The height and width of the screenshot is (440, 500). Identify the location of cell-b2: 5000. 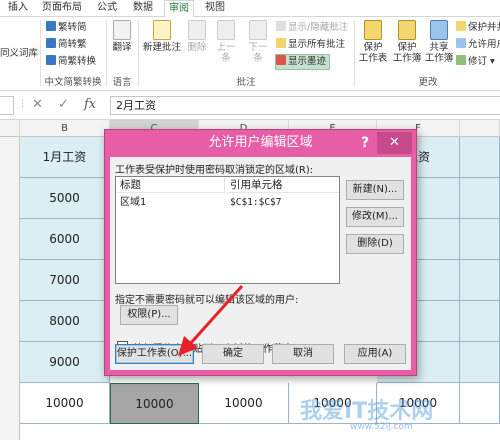
(65, 198).